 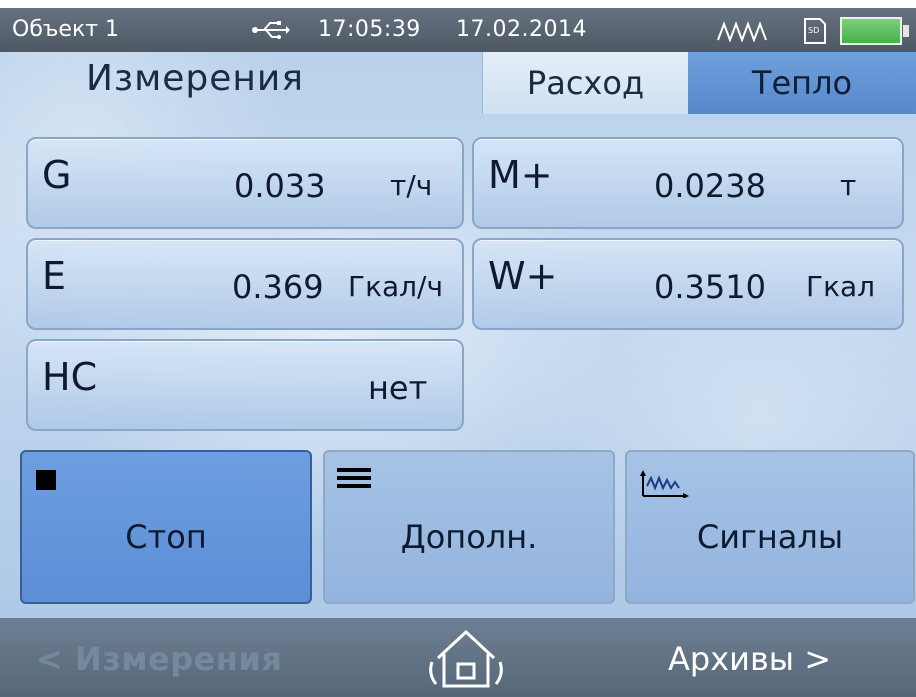 I want to click on card-label: G, so click(x=57, y=175).